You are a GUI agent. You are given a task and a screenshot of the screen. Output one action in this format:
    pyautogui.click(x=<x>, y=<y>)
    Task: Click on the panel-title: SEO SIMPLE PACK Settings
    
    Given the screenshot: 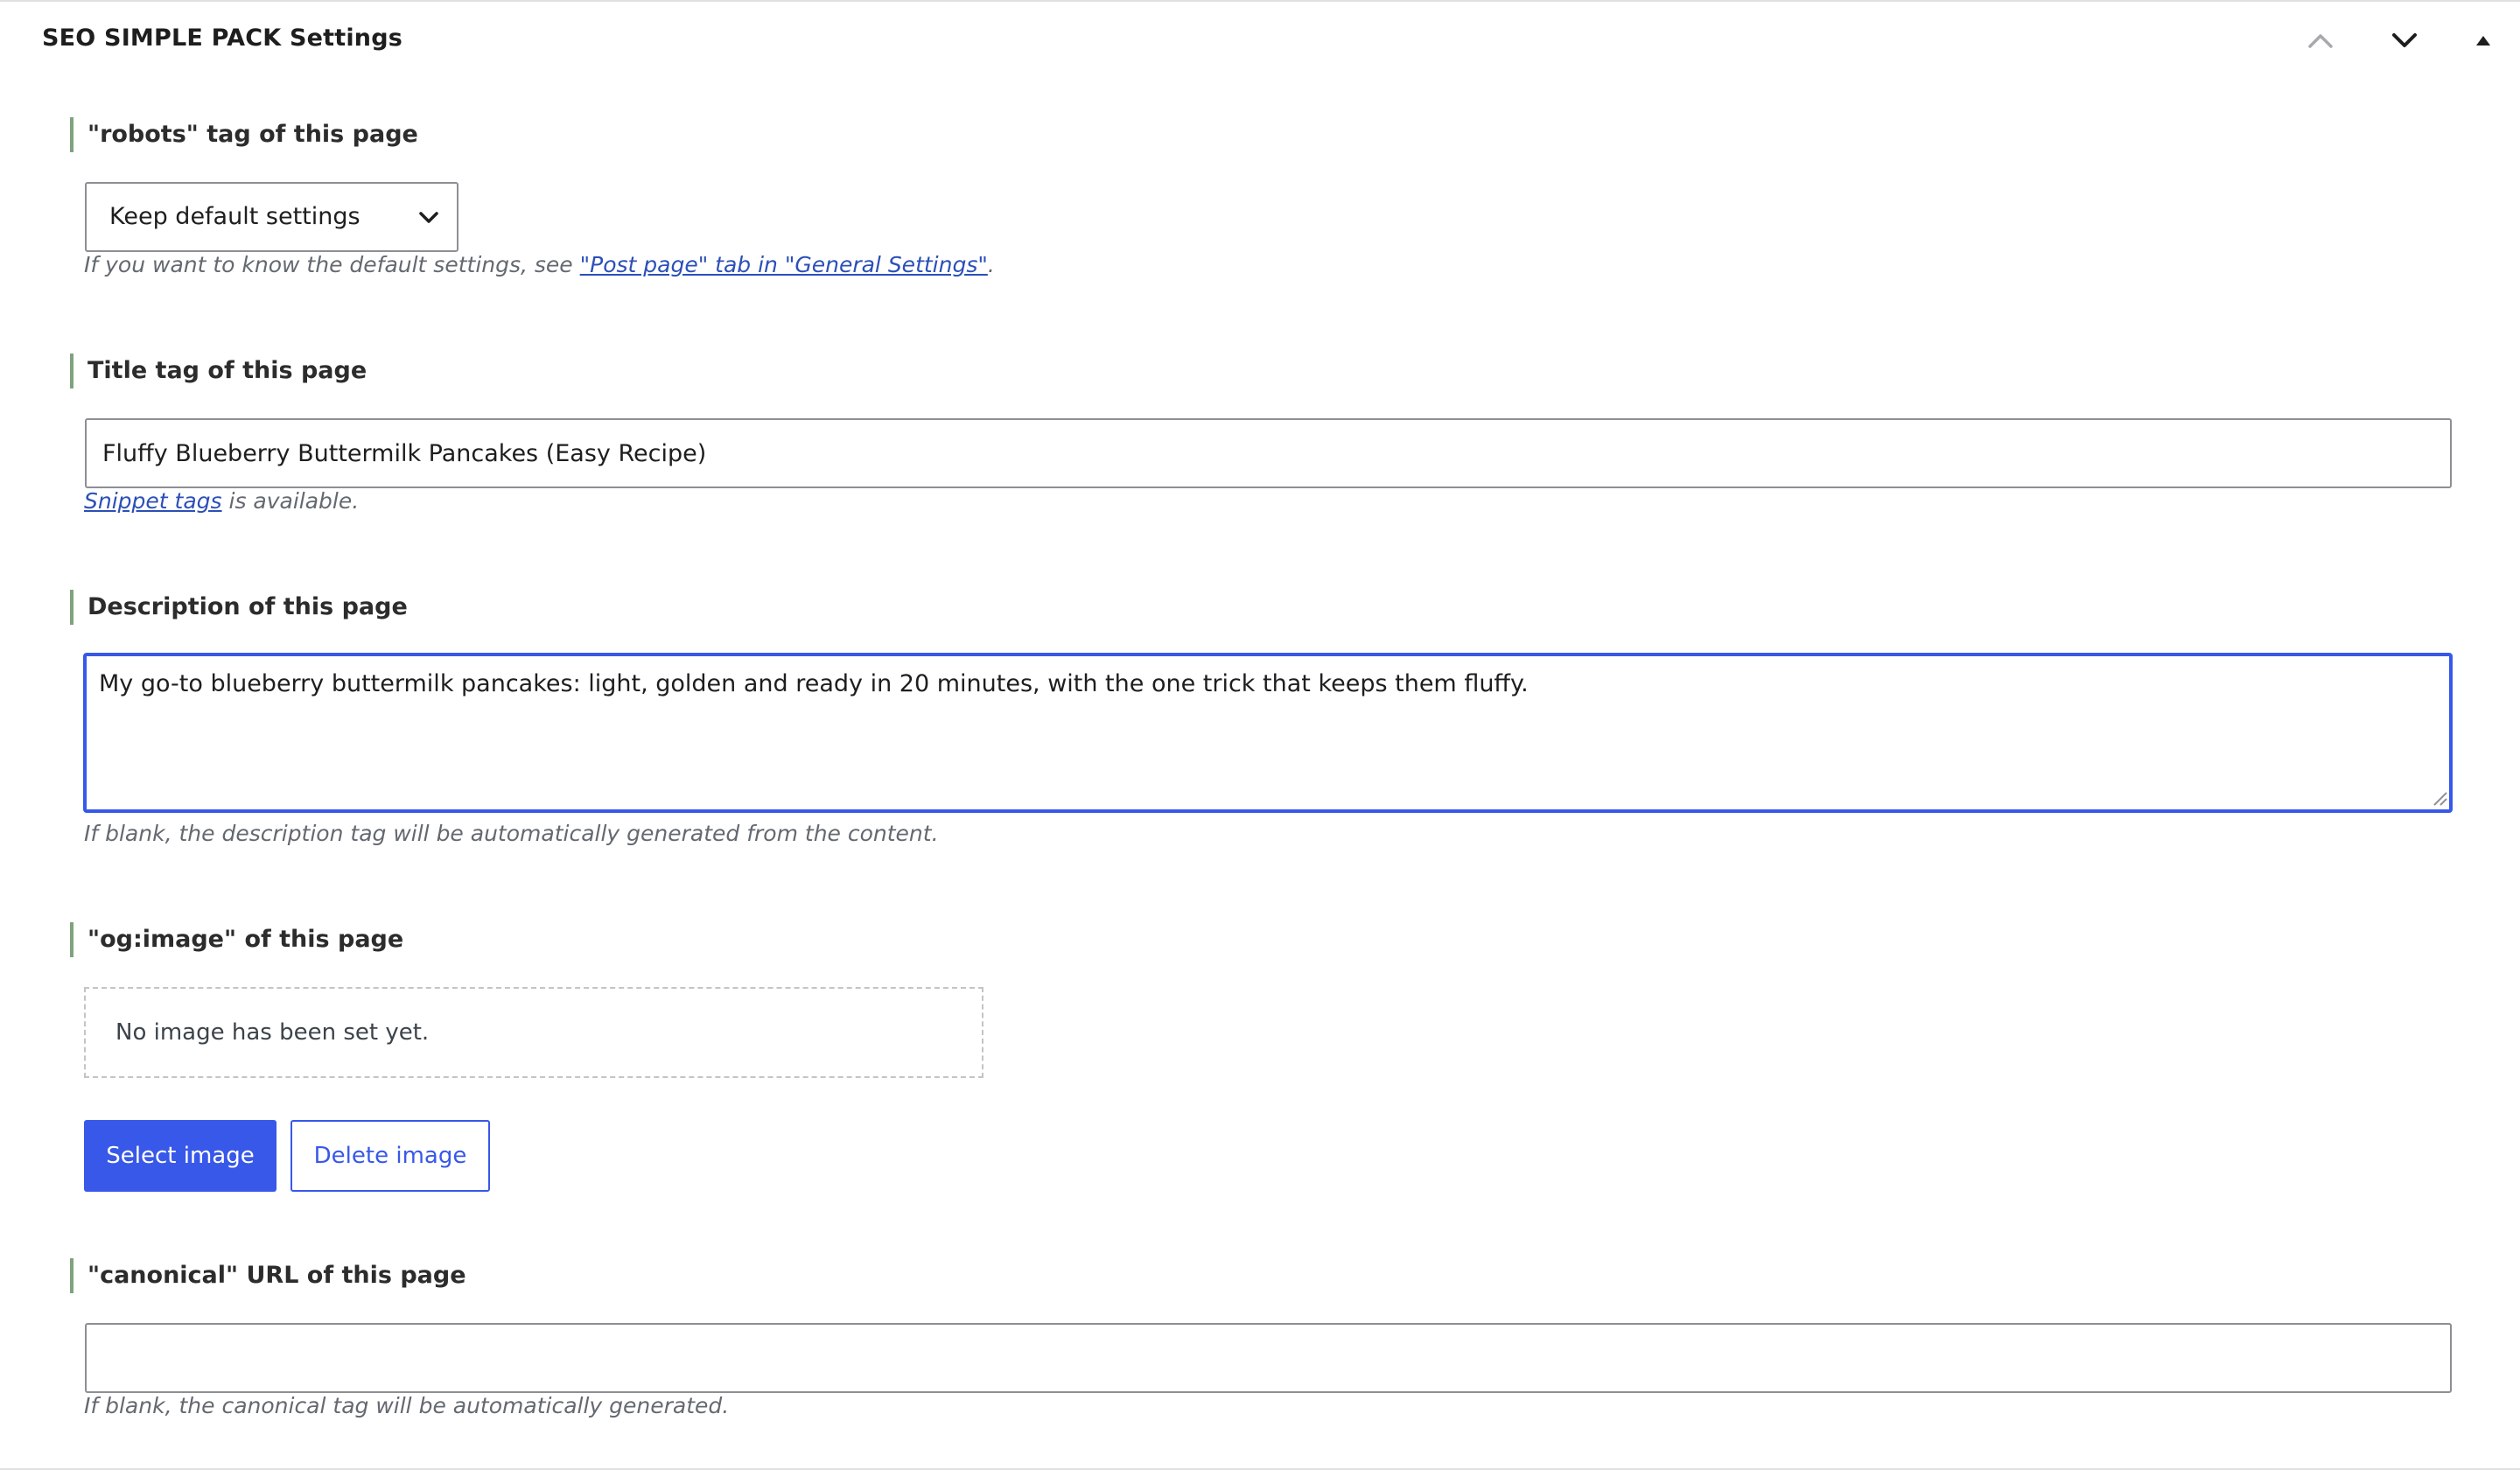 What is the action you would take?
    pyautogui.click(x=222, y=38)
    